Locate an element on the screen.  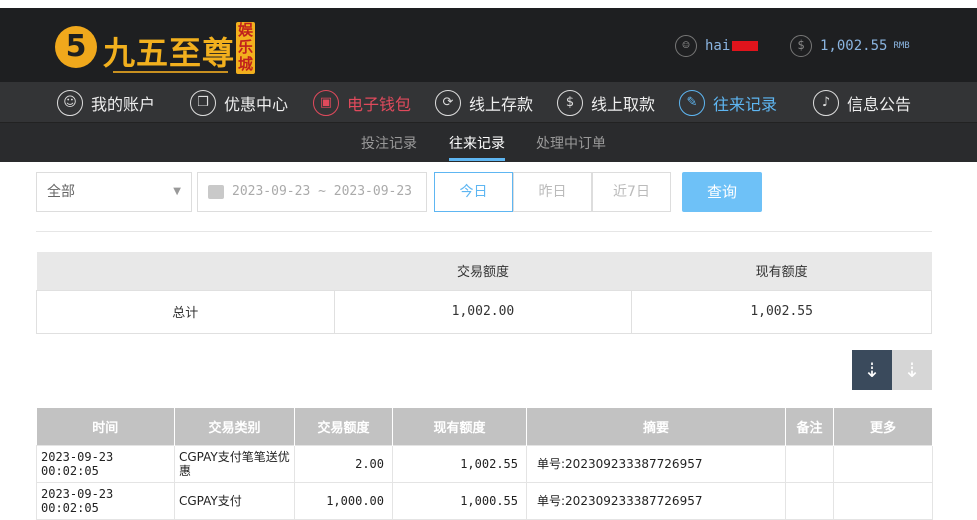
nav-label: 信息公告 is located at coordinates (879, 104).